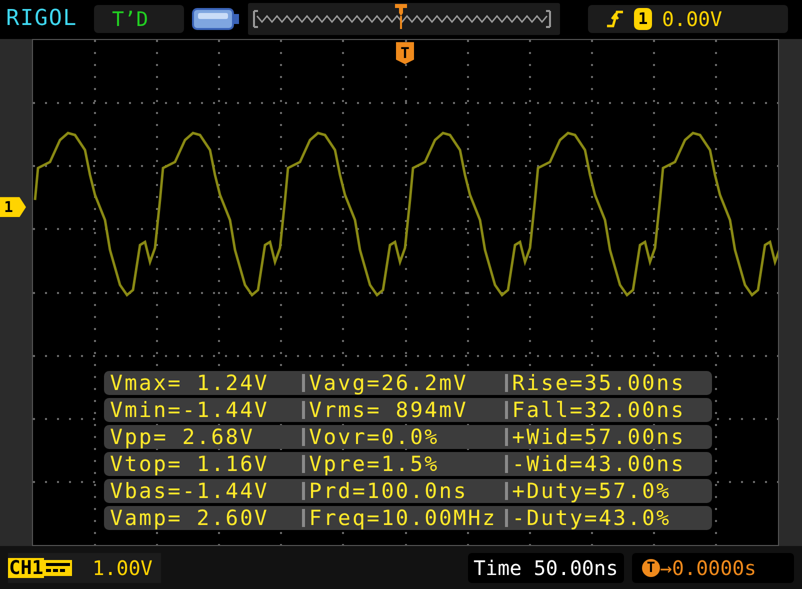  Describe the element at coordinates (598, 410) in the screenshot. I see `measurement-value: Fall=32.00ns` at that location.